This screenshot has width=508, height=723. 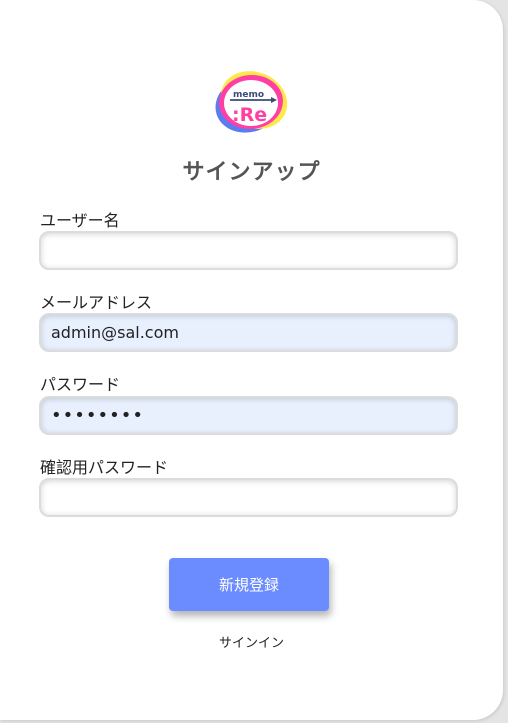 I want to click on confirm-password-input, so click(x=248, y=497).